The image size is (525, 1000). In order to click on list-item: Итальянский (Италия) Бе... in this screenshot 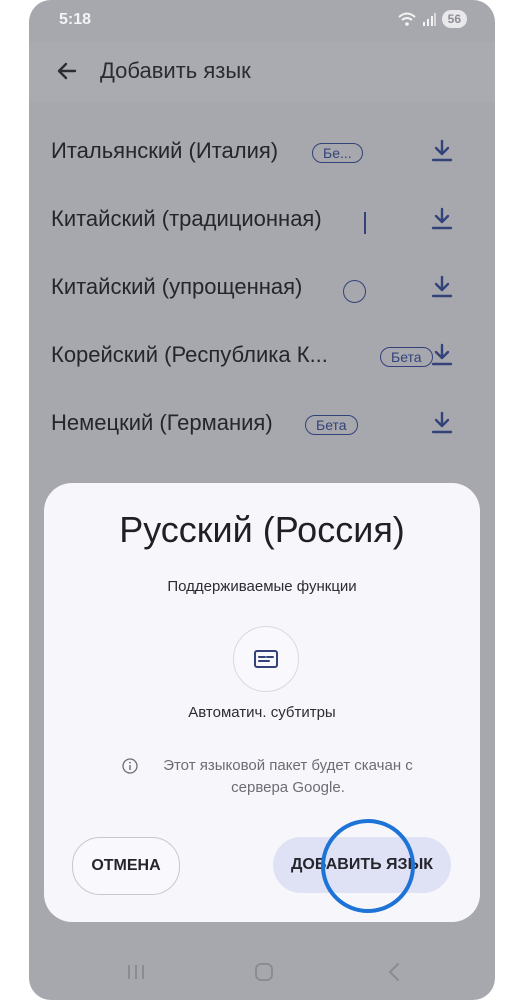, I will do `click(262, 150)`.